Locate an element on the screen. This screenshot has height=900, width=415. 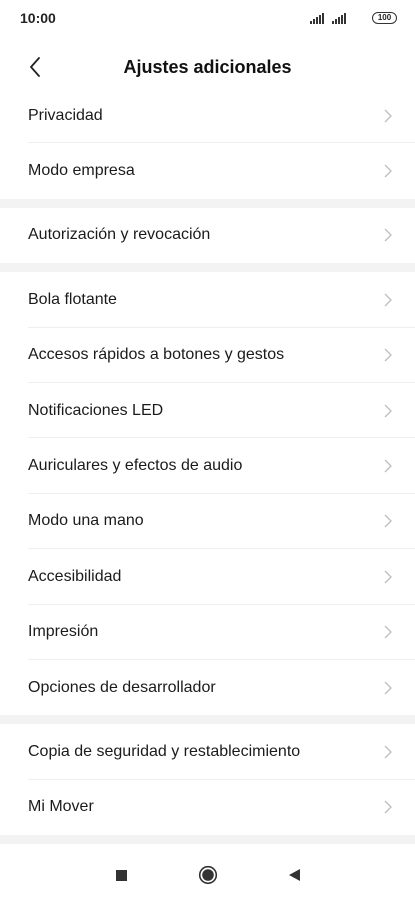
settings-item-impresion: Impresión is located at coordinates (207, 632).